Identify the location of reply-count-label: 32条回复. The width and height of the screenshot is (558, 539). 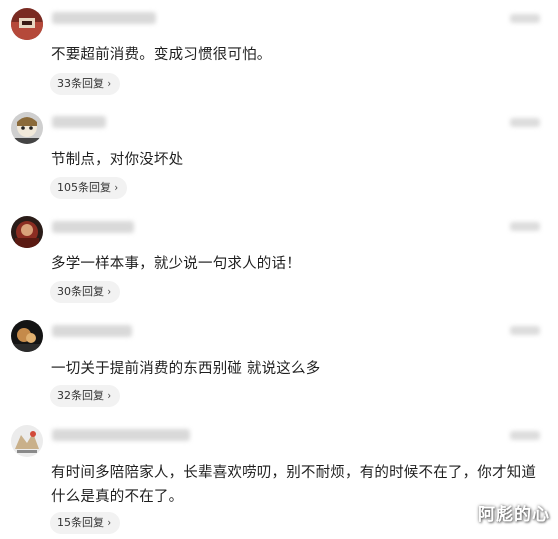
(80, 395).